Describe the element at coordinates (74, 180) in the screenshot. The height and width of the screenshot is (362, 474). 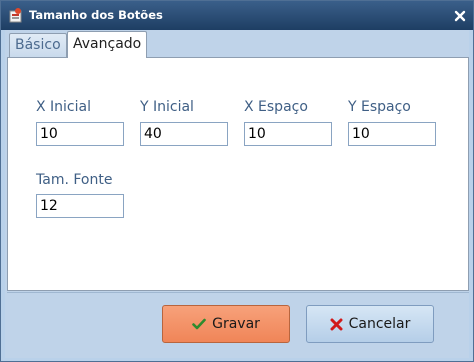
I see `tam-fonte-label: Tam. Fonte` at that location.